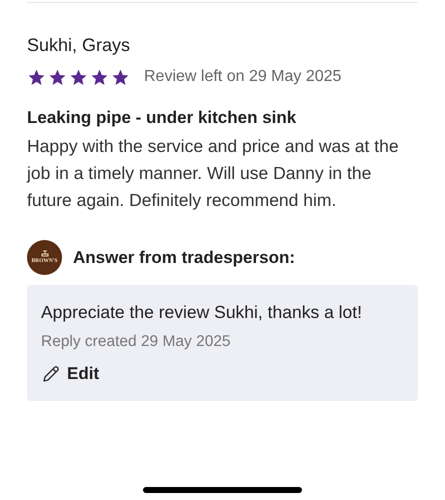  I want to click on review-title: Leaking pipe - under kitchen sink, so click(162, 118).